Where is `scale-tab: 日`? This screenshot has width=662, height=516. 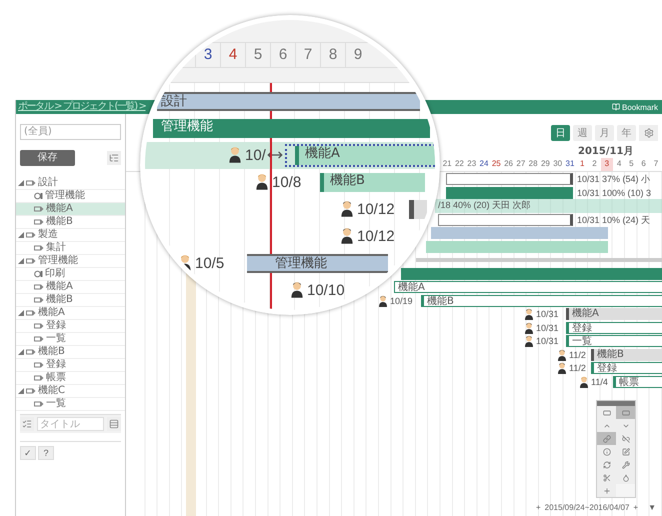 scale-tab: 日 is located at coordinates (560, 133).